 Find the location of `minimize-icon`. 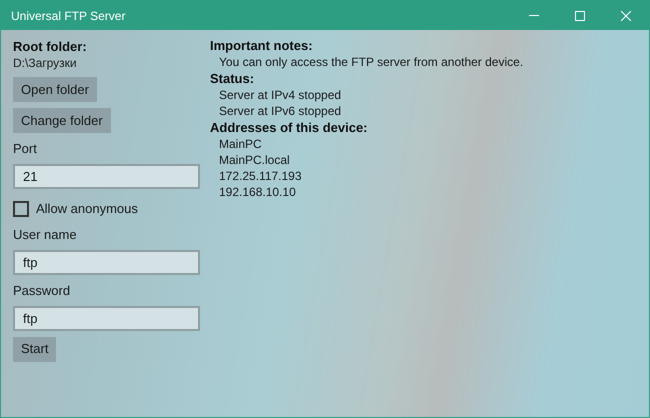

minimize-icon is located at coordinates (534, 15).